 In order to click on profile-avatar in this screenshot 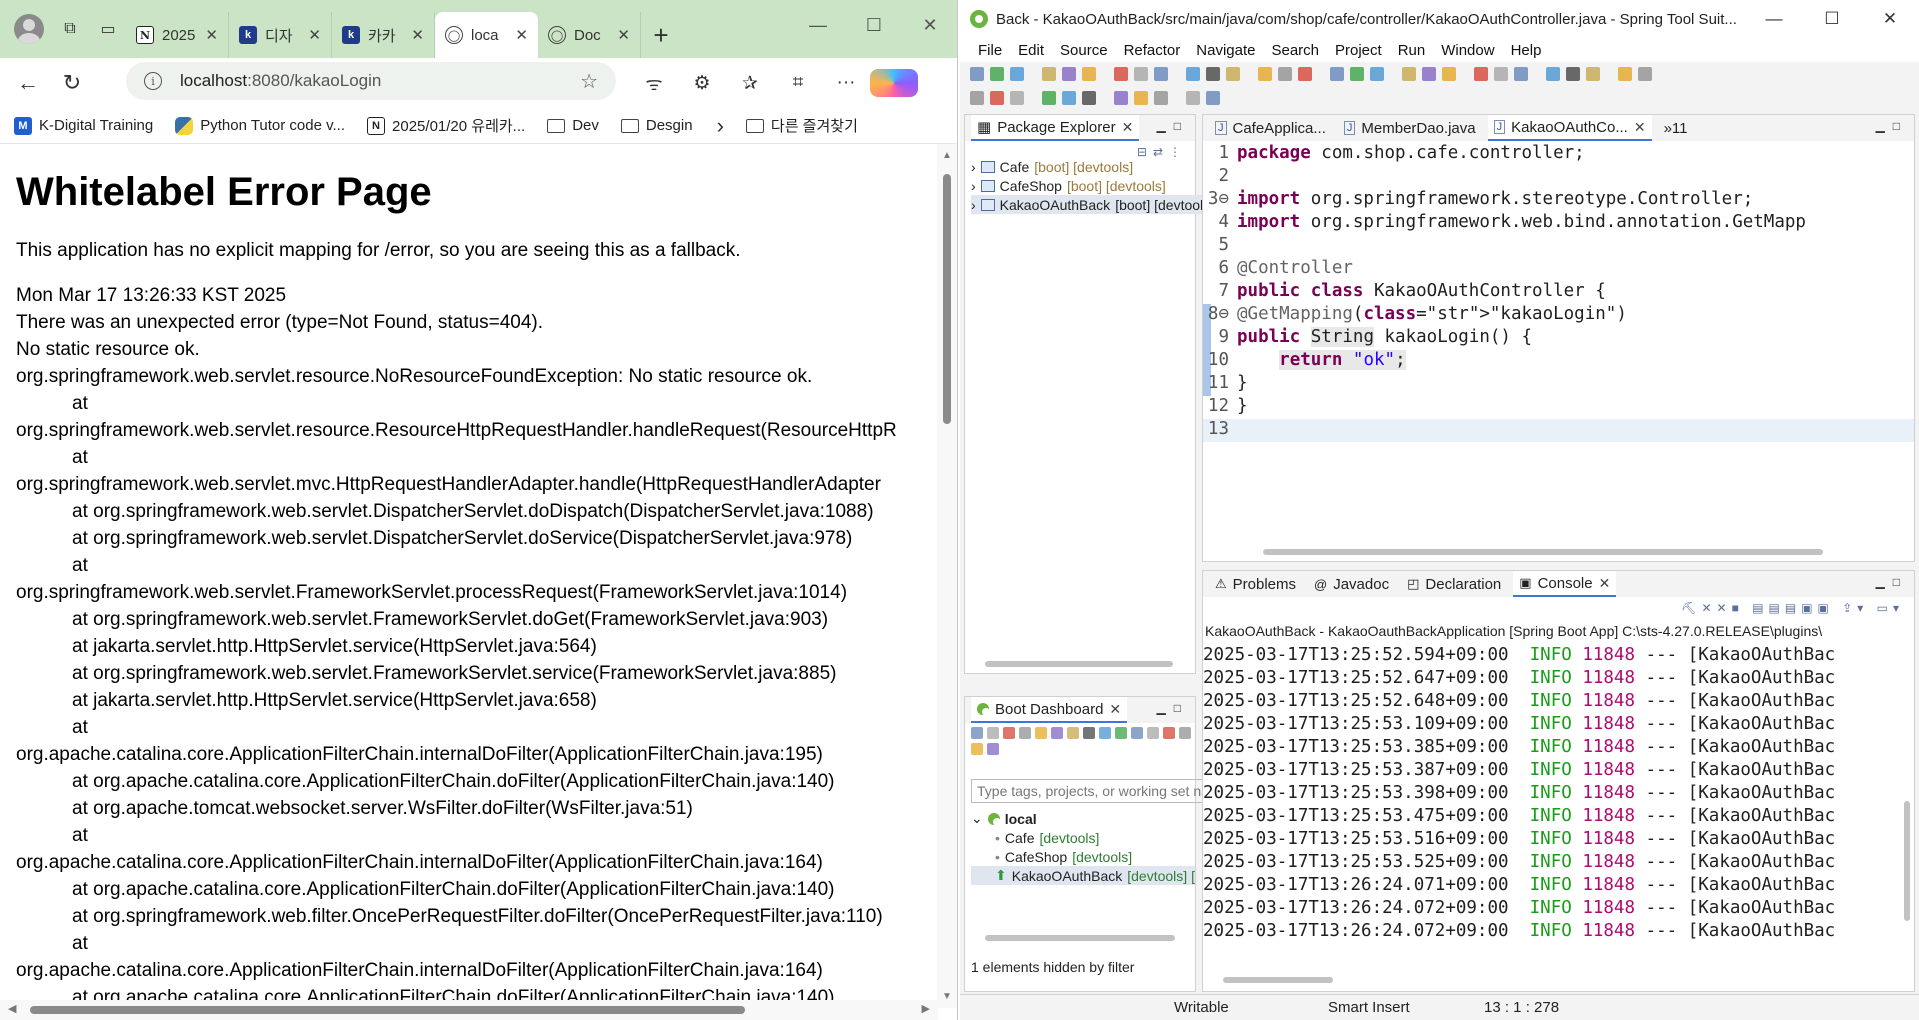, I will do `click(29, 29)`.